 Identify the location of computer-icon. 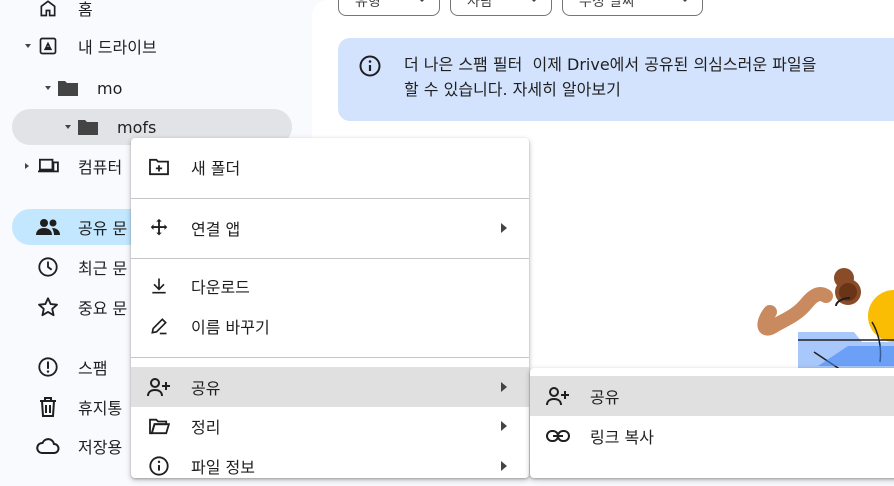
(48, 166).